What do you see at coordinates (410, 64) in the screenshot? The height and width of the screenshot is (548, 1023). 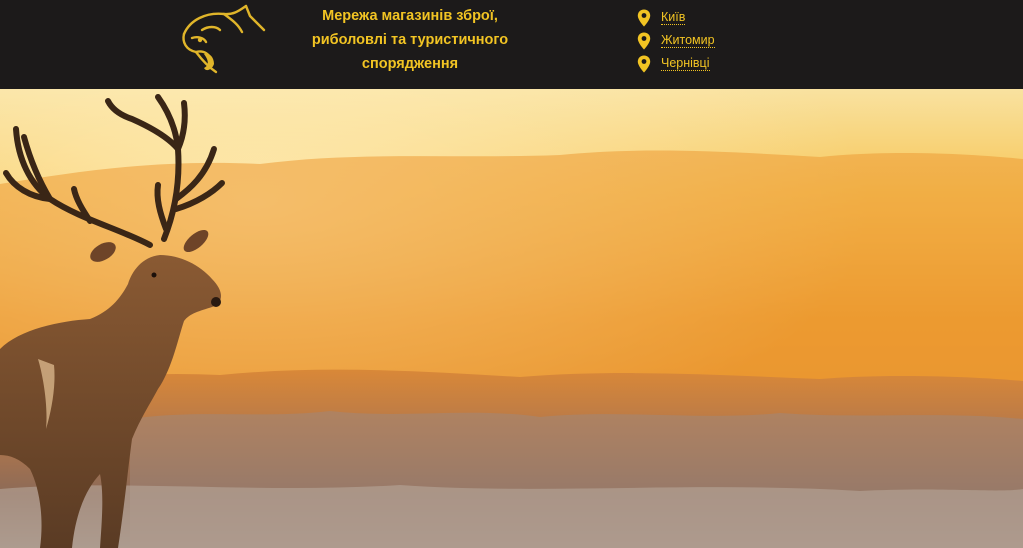 I see `tagline-line: спорядження` at bounding box center [410, 64].